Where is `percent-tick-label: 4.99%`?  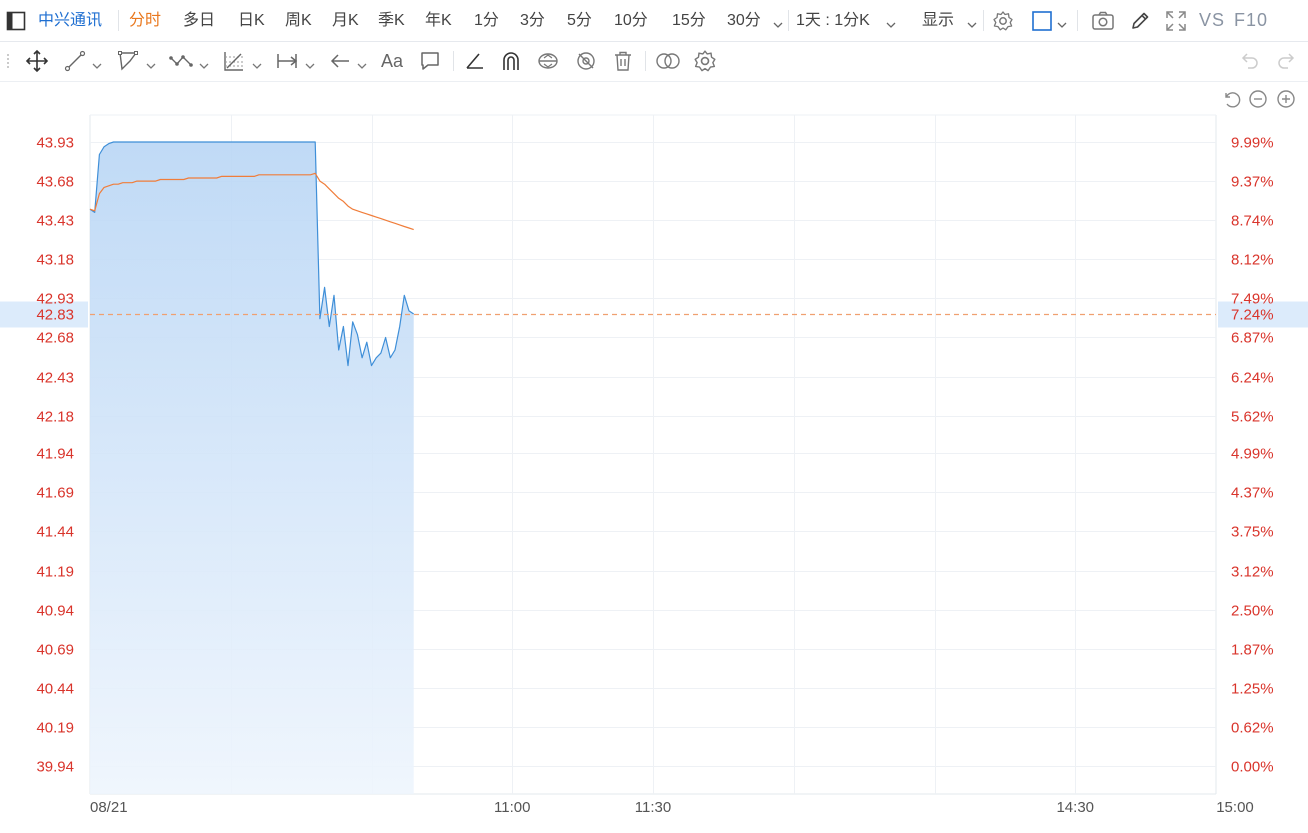 percent-tick-label: 4.99% is located at coordinates (1252, 454).